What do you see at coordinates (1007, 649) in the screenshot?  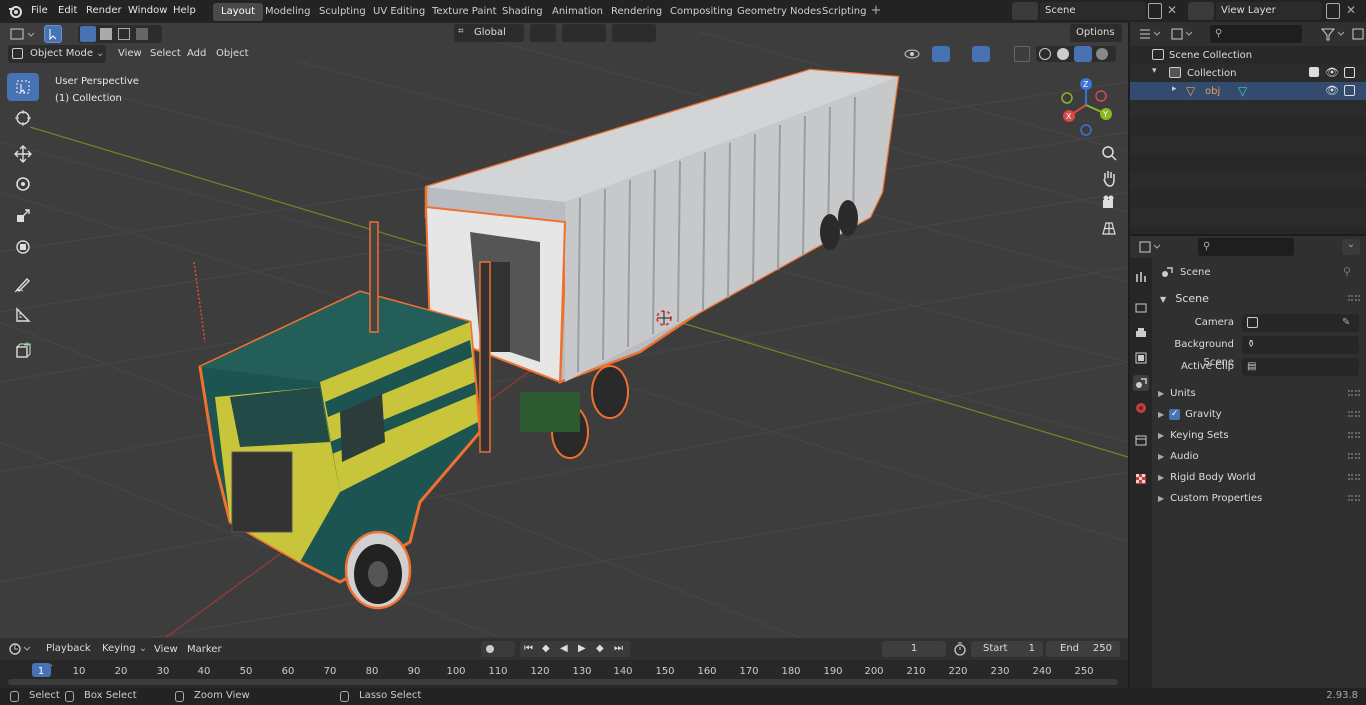 I see `start-frame-field: Start 1` at bounding box center [1007, 649].